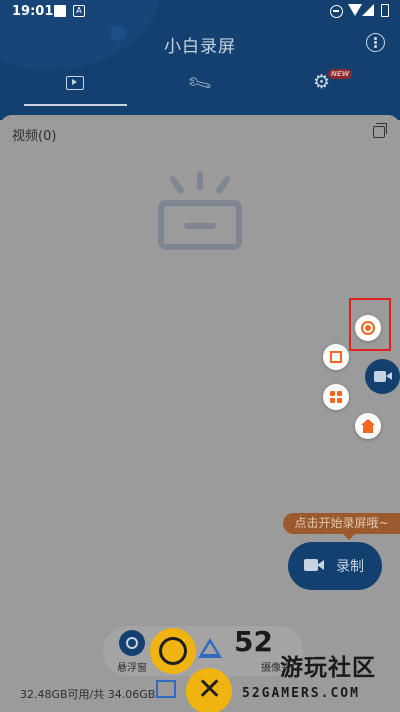  Describe the element at coordinates (301, 693) in the screenshot. I see `watermark-url: 52GAMERS.COM` at that location.